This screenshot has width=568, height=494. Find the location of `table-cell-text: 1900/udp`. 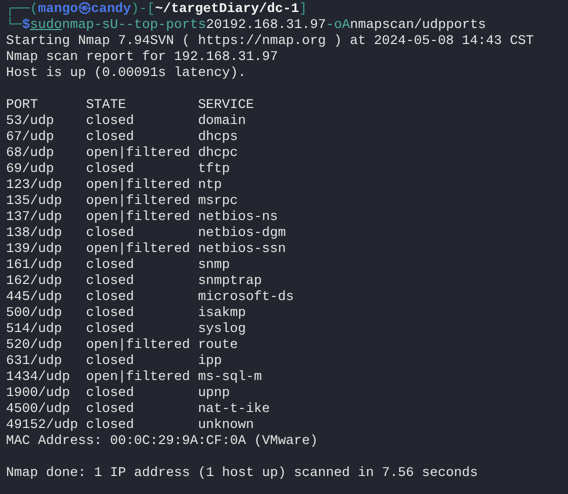

table-cell-text: 1900/udp is located at coordinates (38, 394).